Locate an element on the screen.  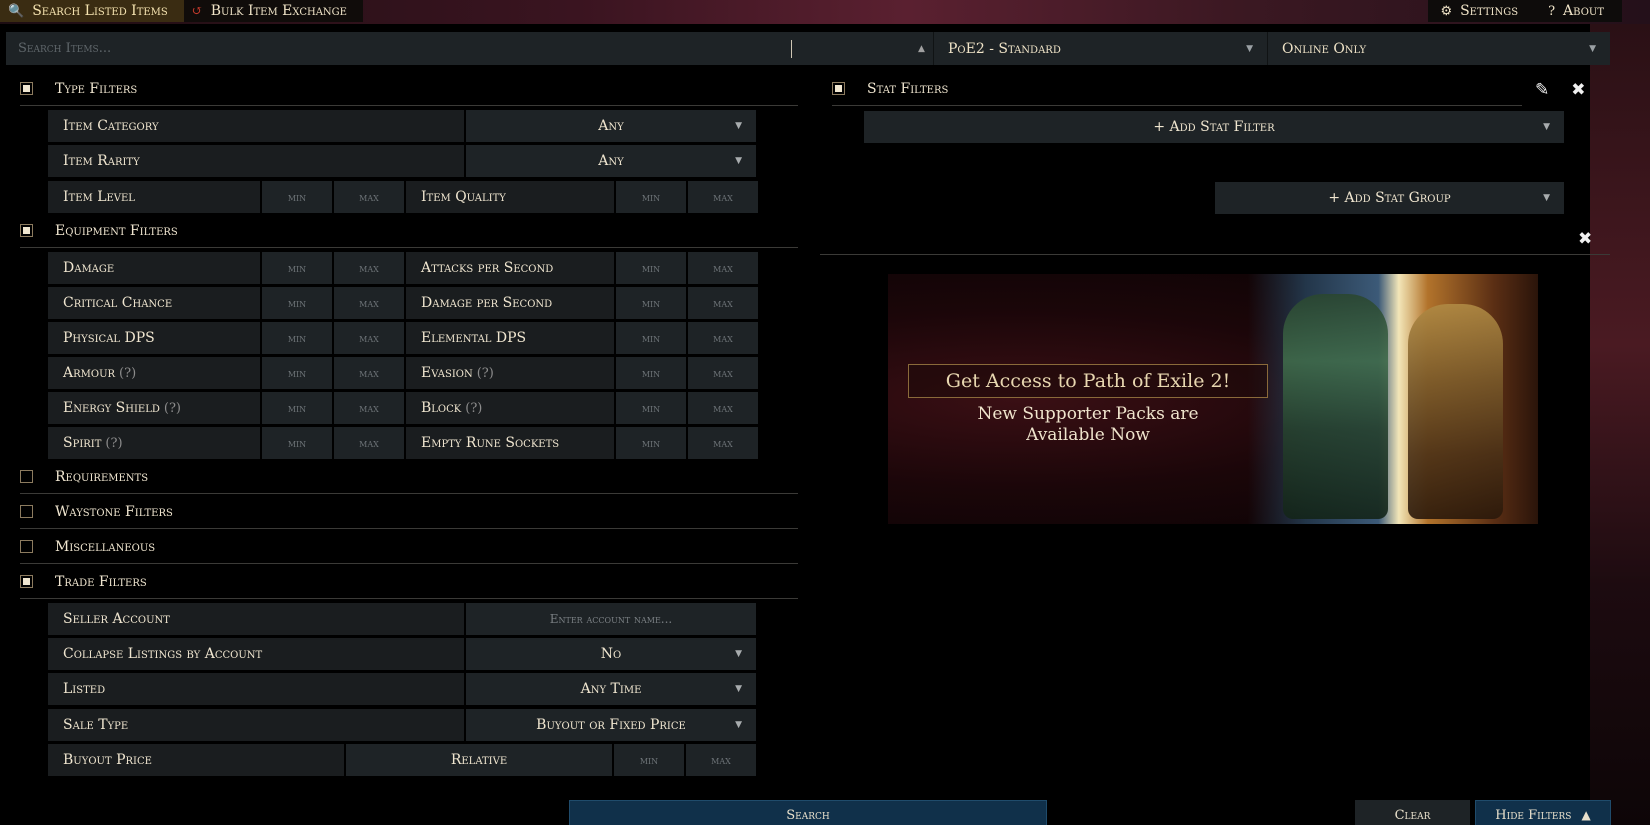
tab-search-listed-items: 🔍 Search Listed Items is located at coordinates (92, 11).